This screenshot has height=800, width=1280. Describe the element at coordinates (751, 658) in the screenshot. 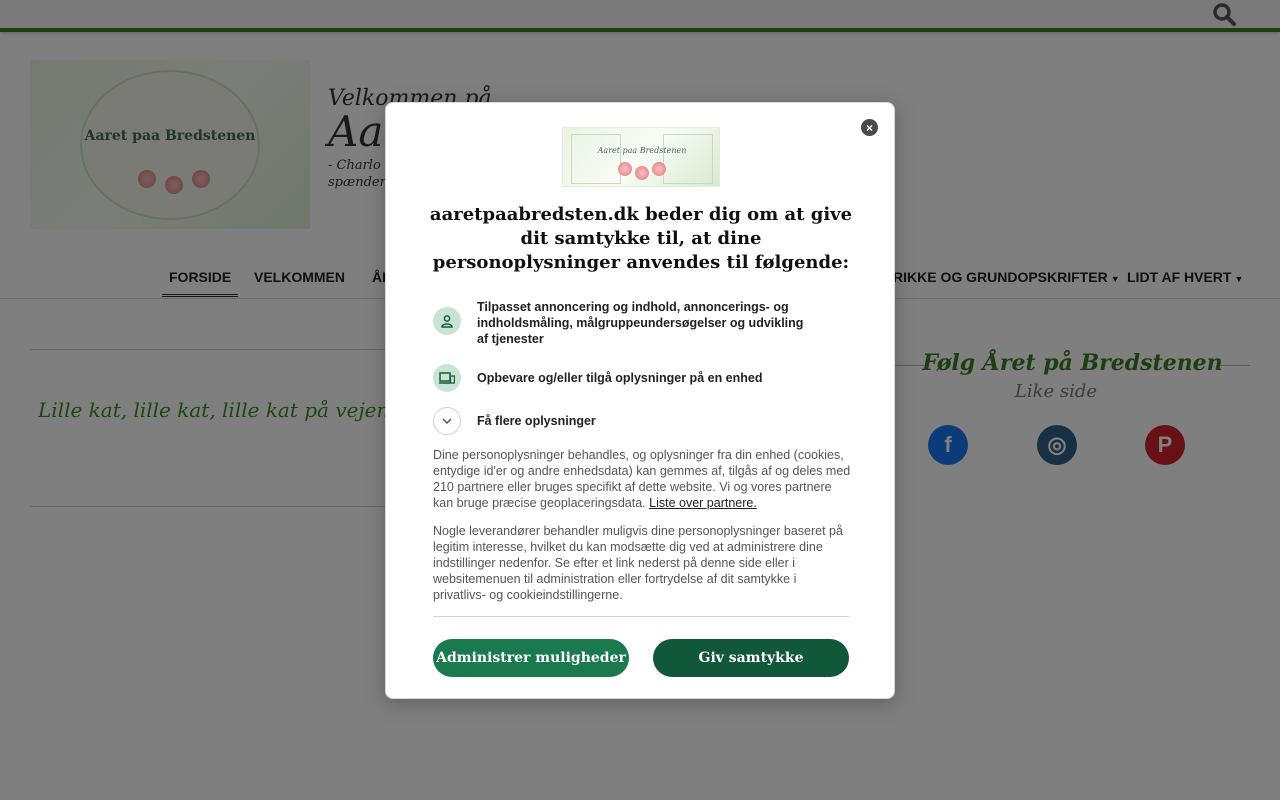

I see `give-consent-button: Giv samtykke` at that location.